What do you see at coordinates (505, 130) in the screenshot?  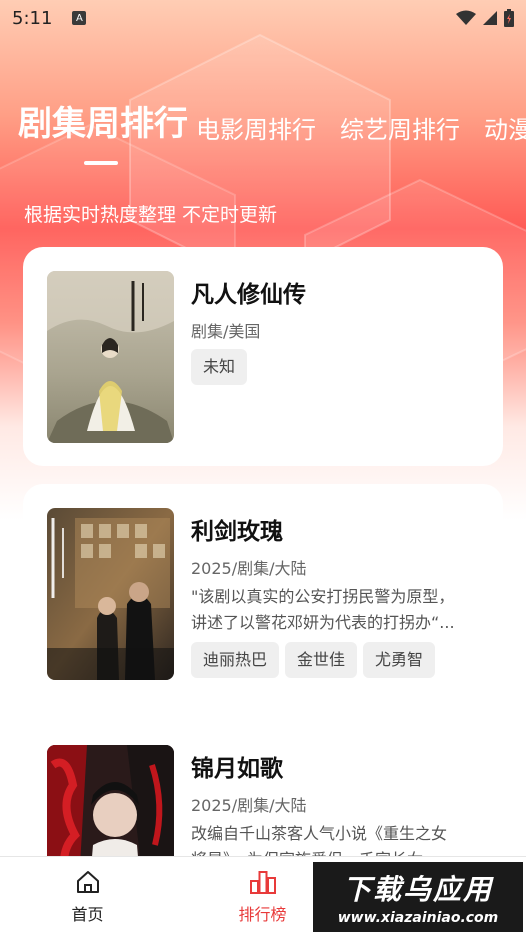 I see `tab-anime-weekly: 动漫` at bounding box center [505, 130].